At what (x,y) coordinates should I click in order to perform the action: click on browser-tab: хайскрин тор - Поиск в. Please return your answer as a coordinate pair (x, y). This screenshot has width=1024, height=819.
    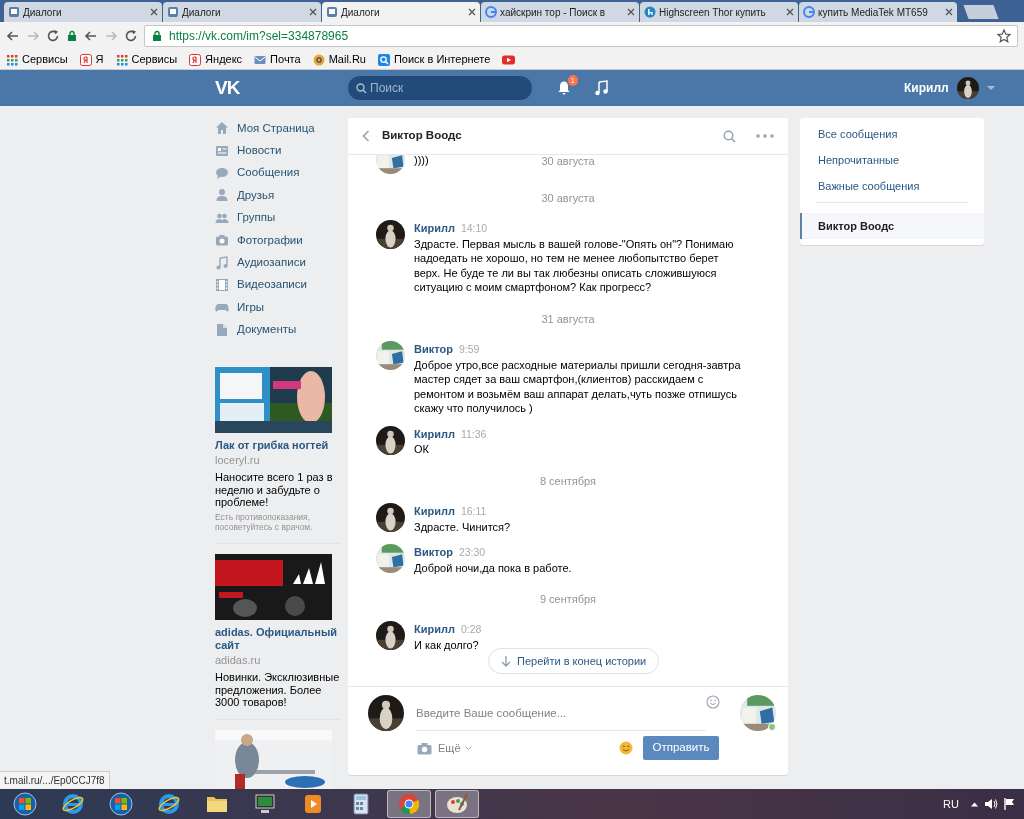
    Looking at the image, I should click on (560, 12).